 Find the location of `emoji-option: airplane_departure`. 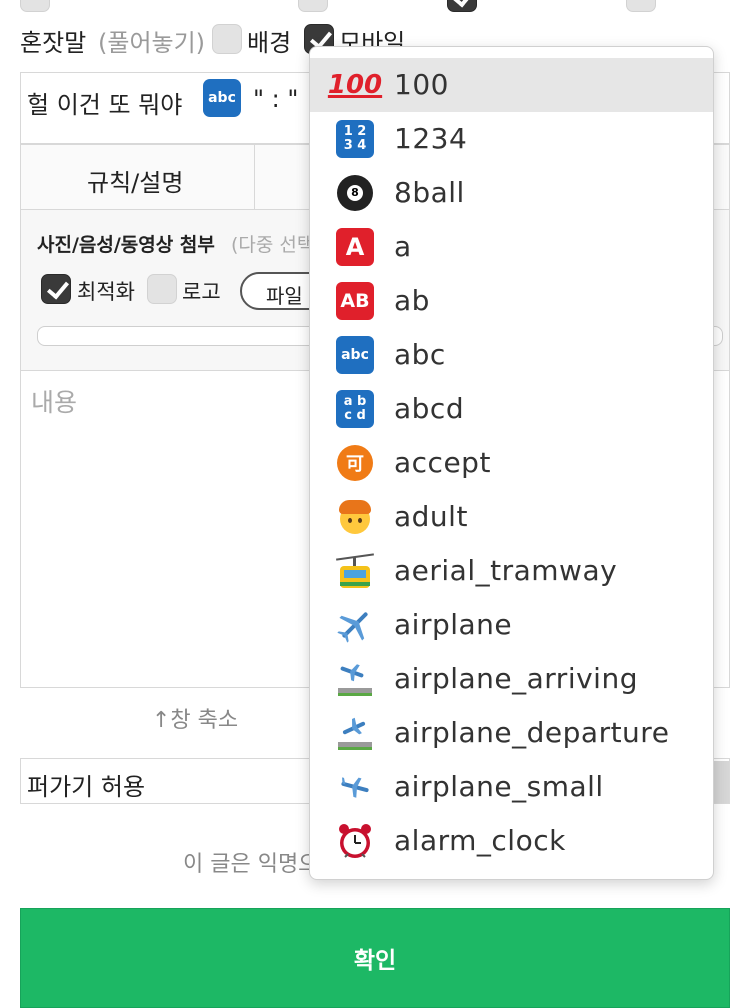

emoji-option: airplane_departure is located at coordinates (511, 733).